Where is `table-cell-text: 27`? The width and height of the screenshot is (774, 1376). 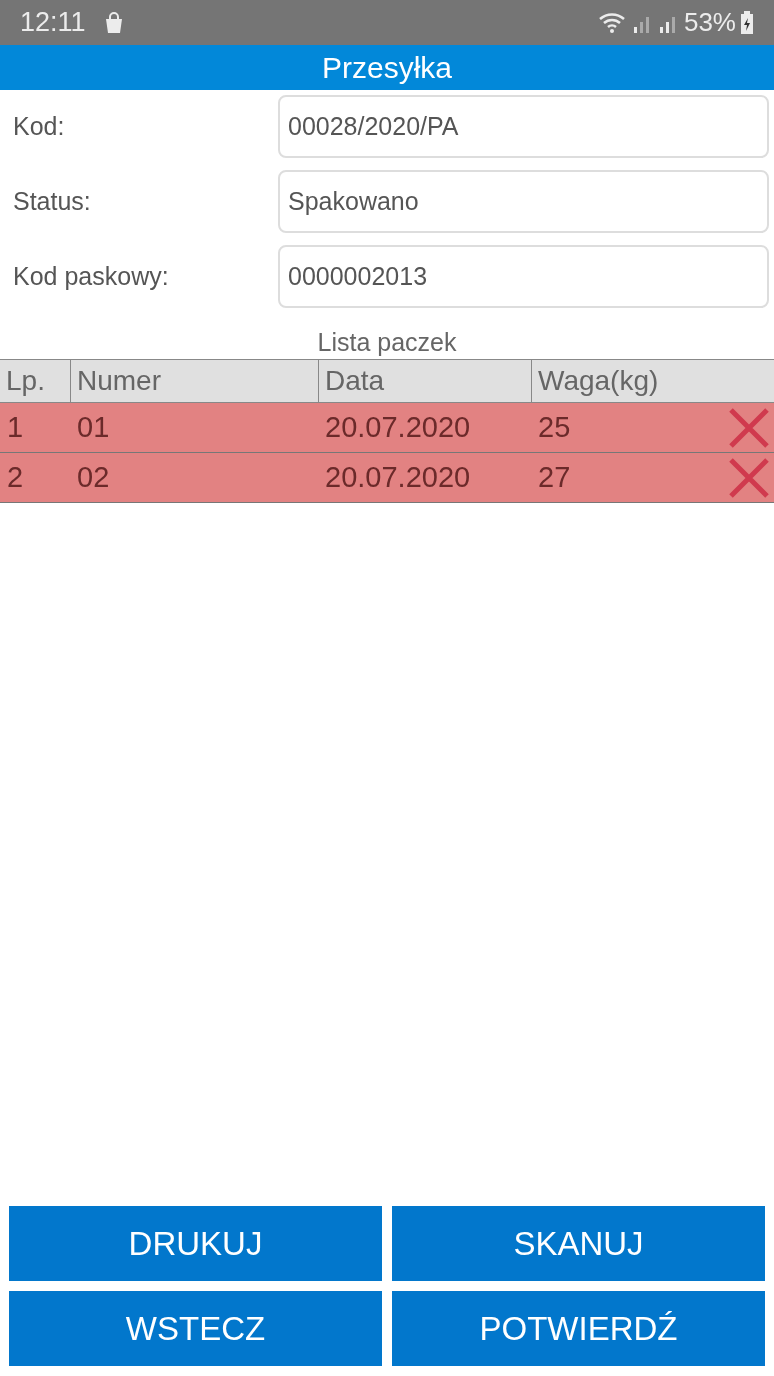 table-cell-text: 27 is located at coordinates (554, 477).